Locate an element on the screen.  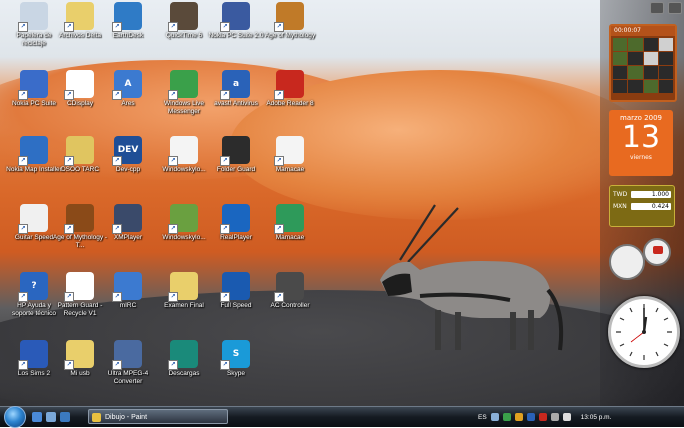
desktop-shortcut: ↗ Ultra MPEG-4 Converter is located at coordinates (128, 363).